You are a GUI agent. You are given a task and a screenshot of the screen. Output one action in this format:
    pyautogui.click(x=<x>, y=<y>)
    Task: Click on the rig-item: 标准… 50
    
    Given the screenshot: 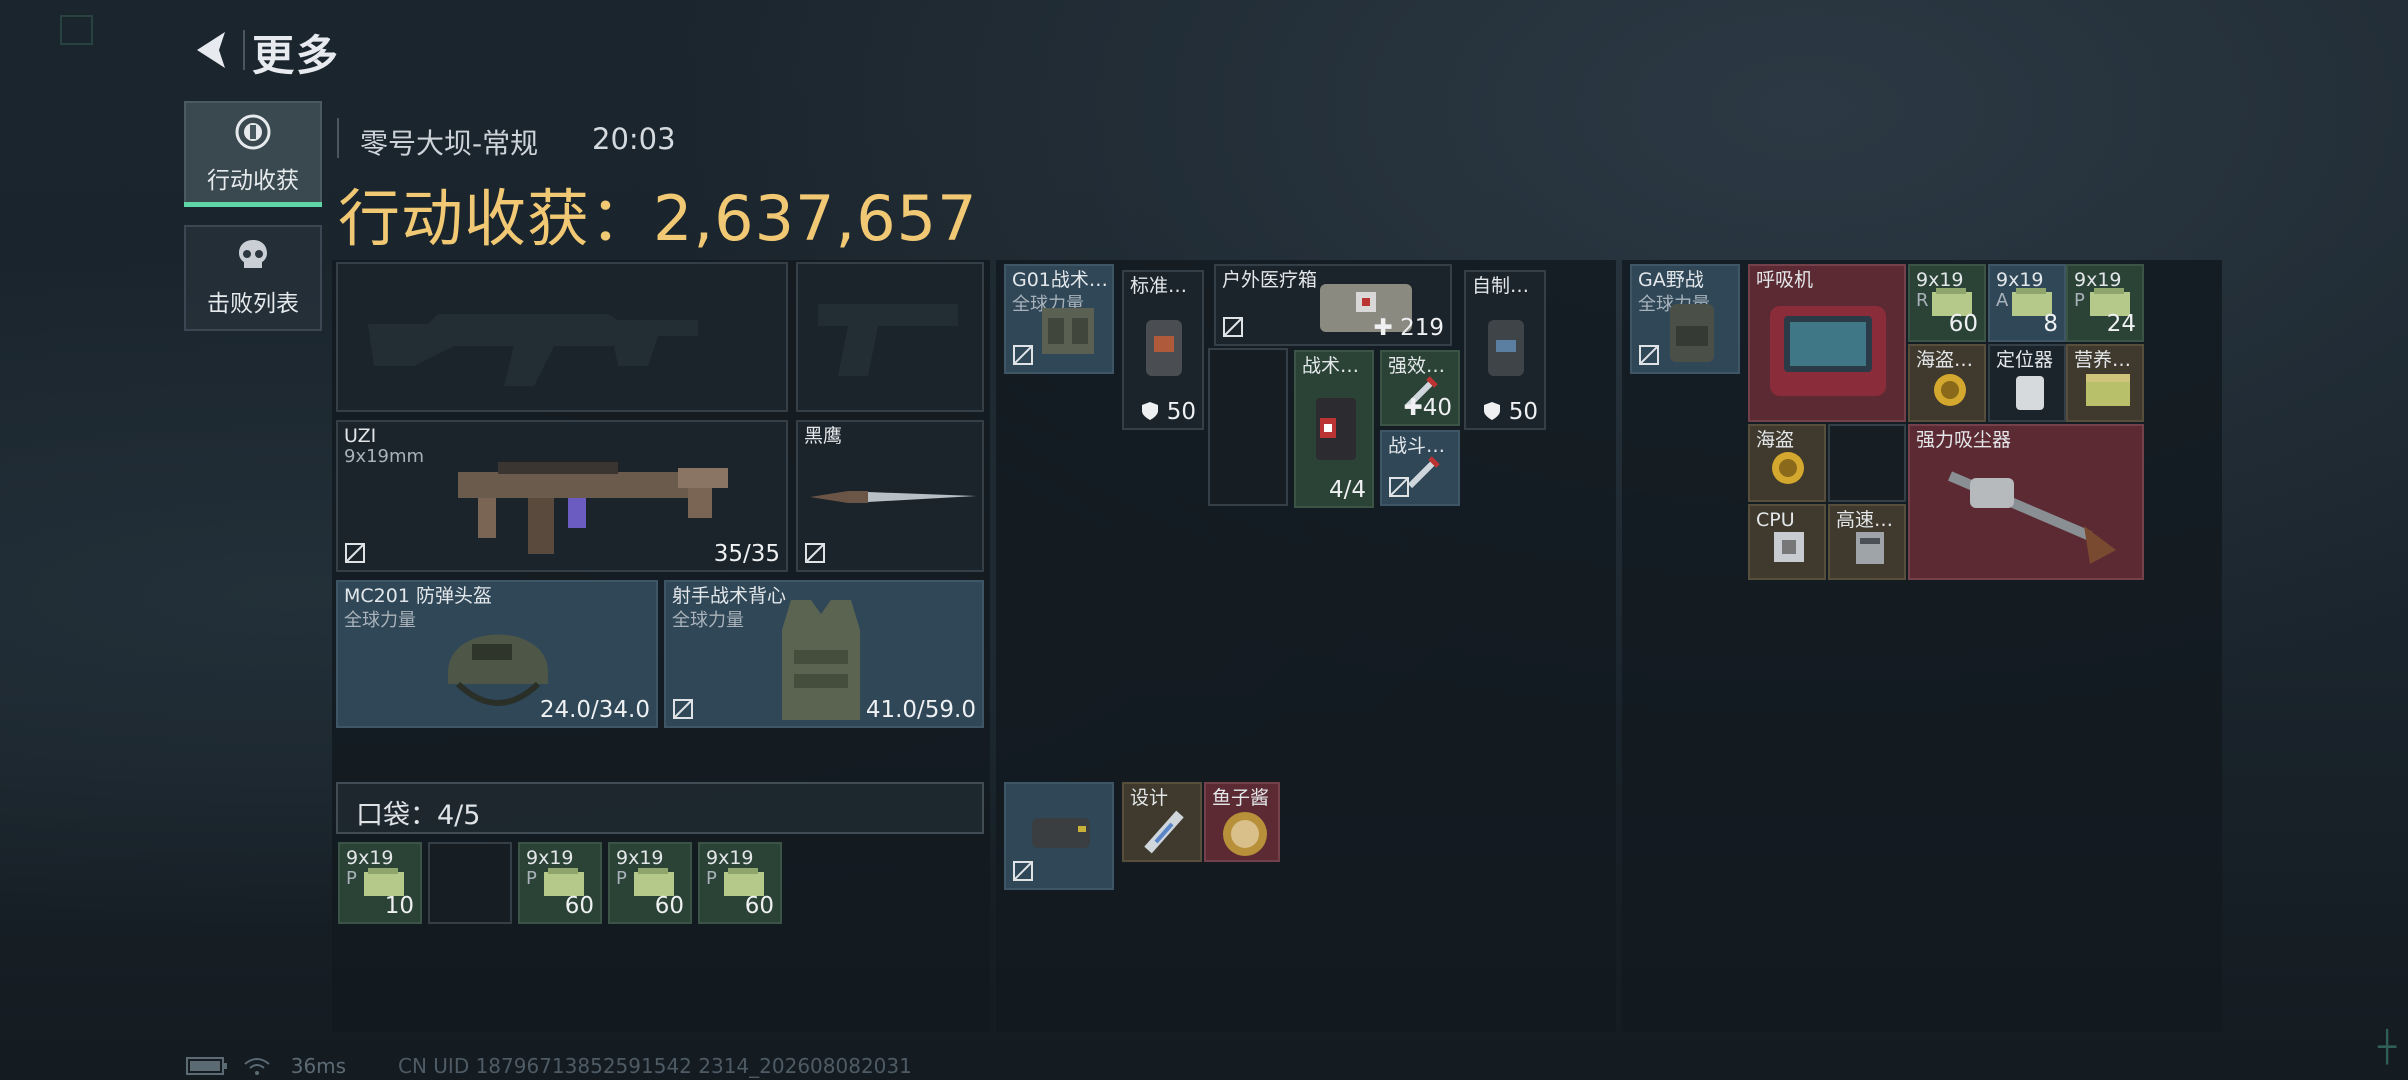 What is the action you would take?
    pyautogui.click(x=1163, y=350)
    